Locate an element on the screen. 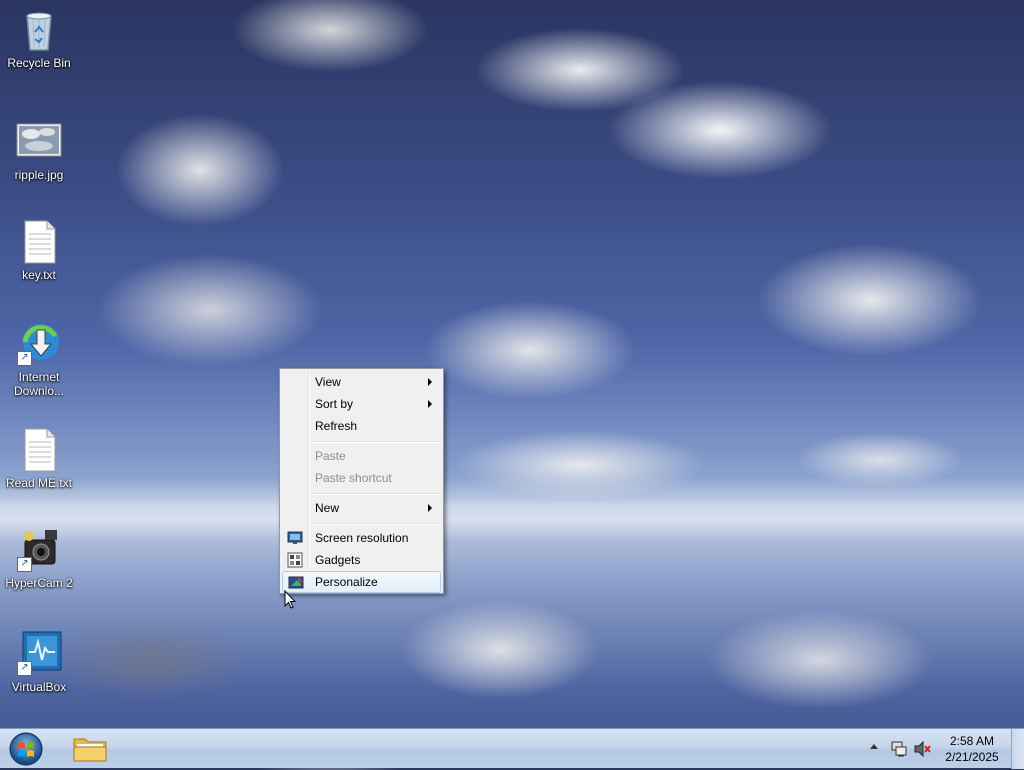  mouse-cursor-icon is located at coordinates (290, 599).